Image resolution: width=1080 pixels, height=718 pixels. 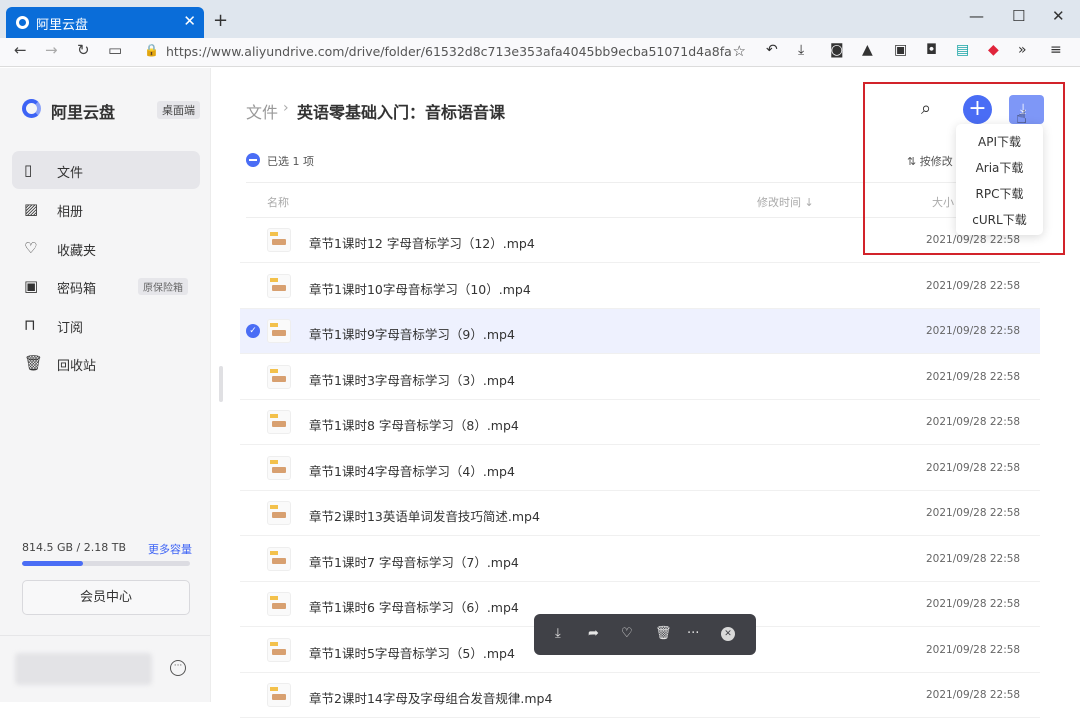 I want to click on member-center-button: 会员中心, so click(x=106, y=597).